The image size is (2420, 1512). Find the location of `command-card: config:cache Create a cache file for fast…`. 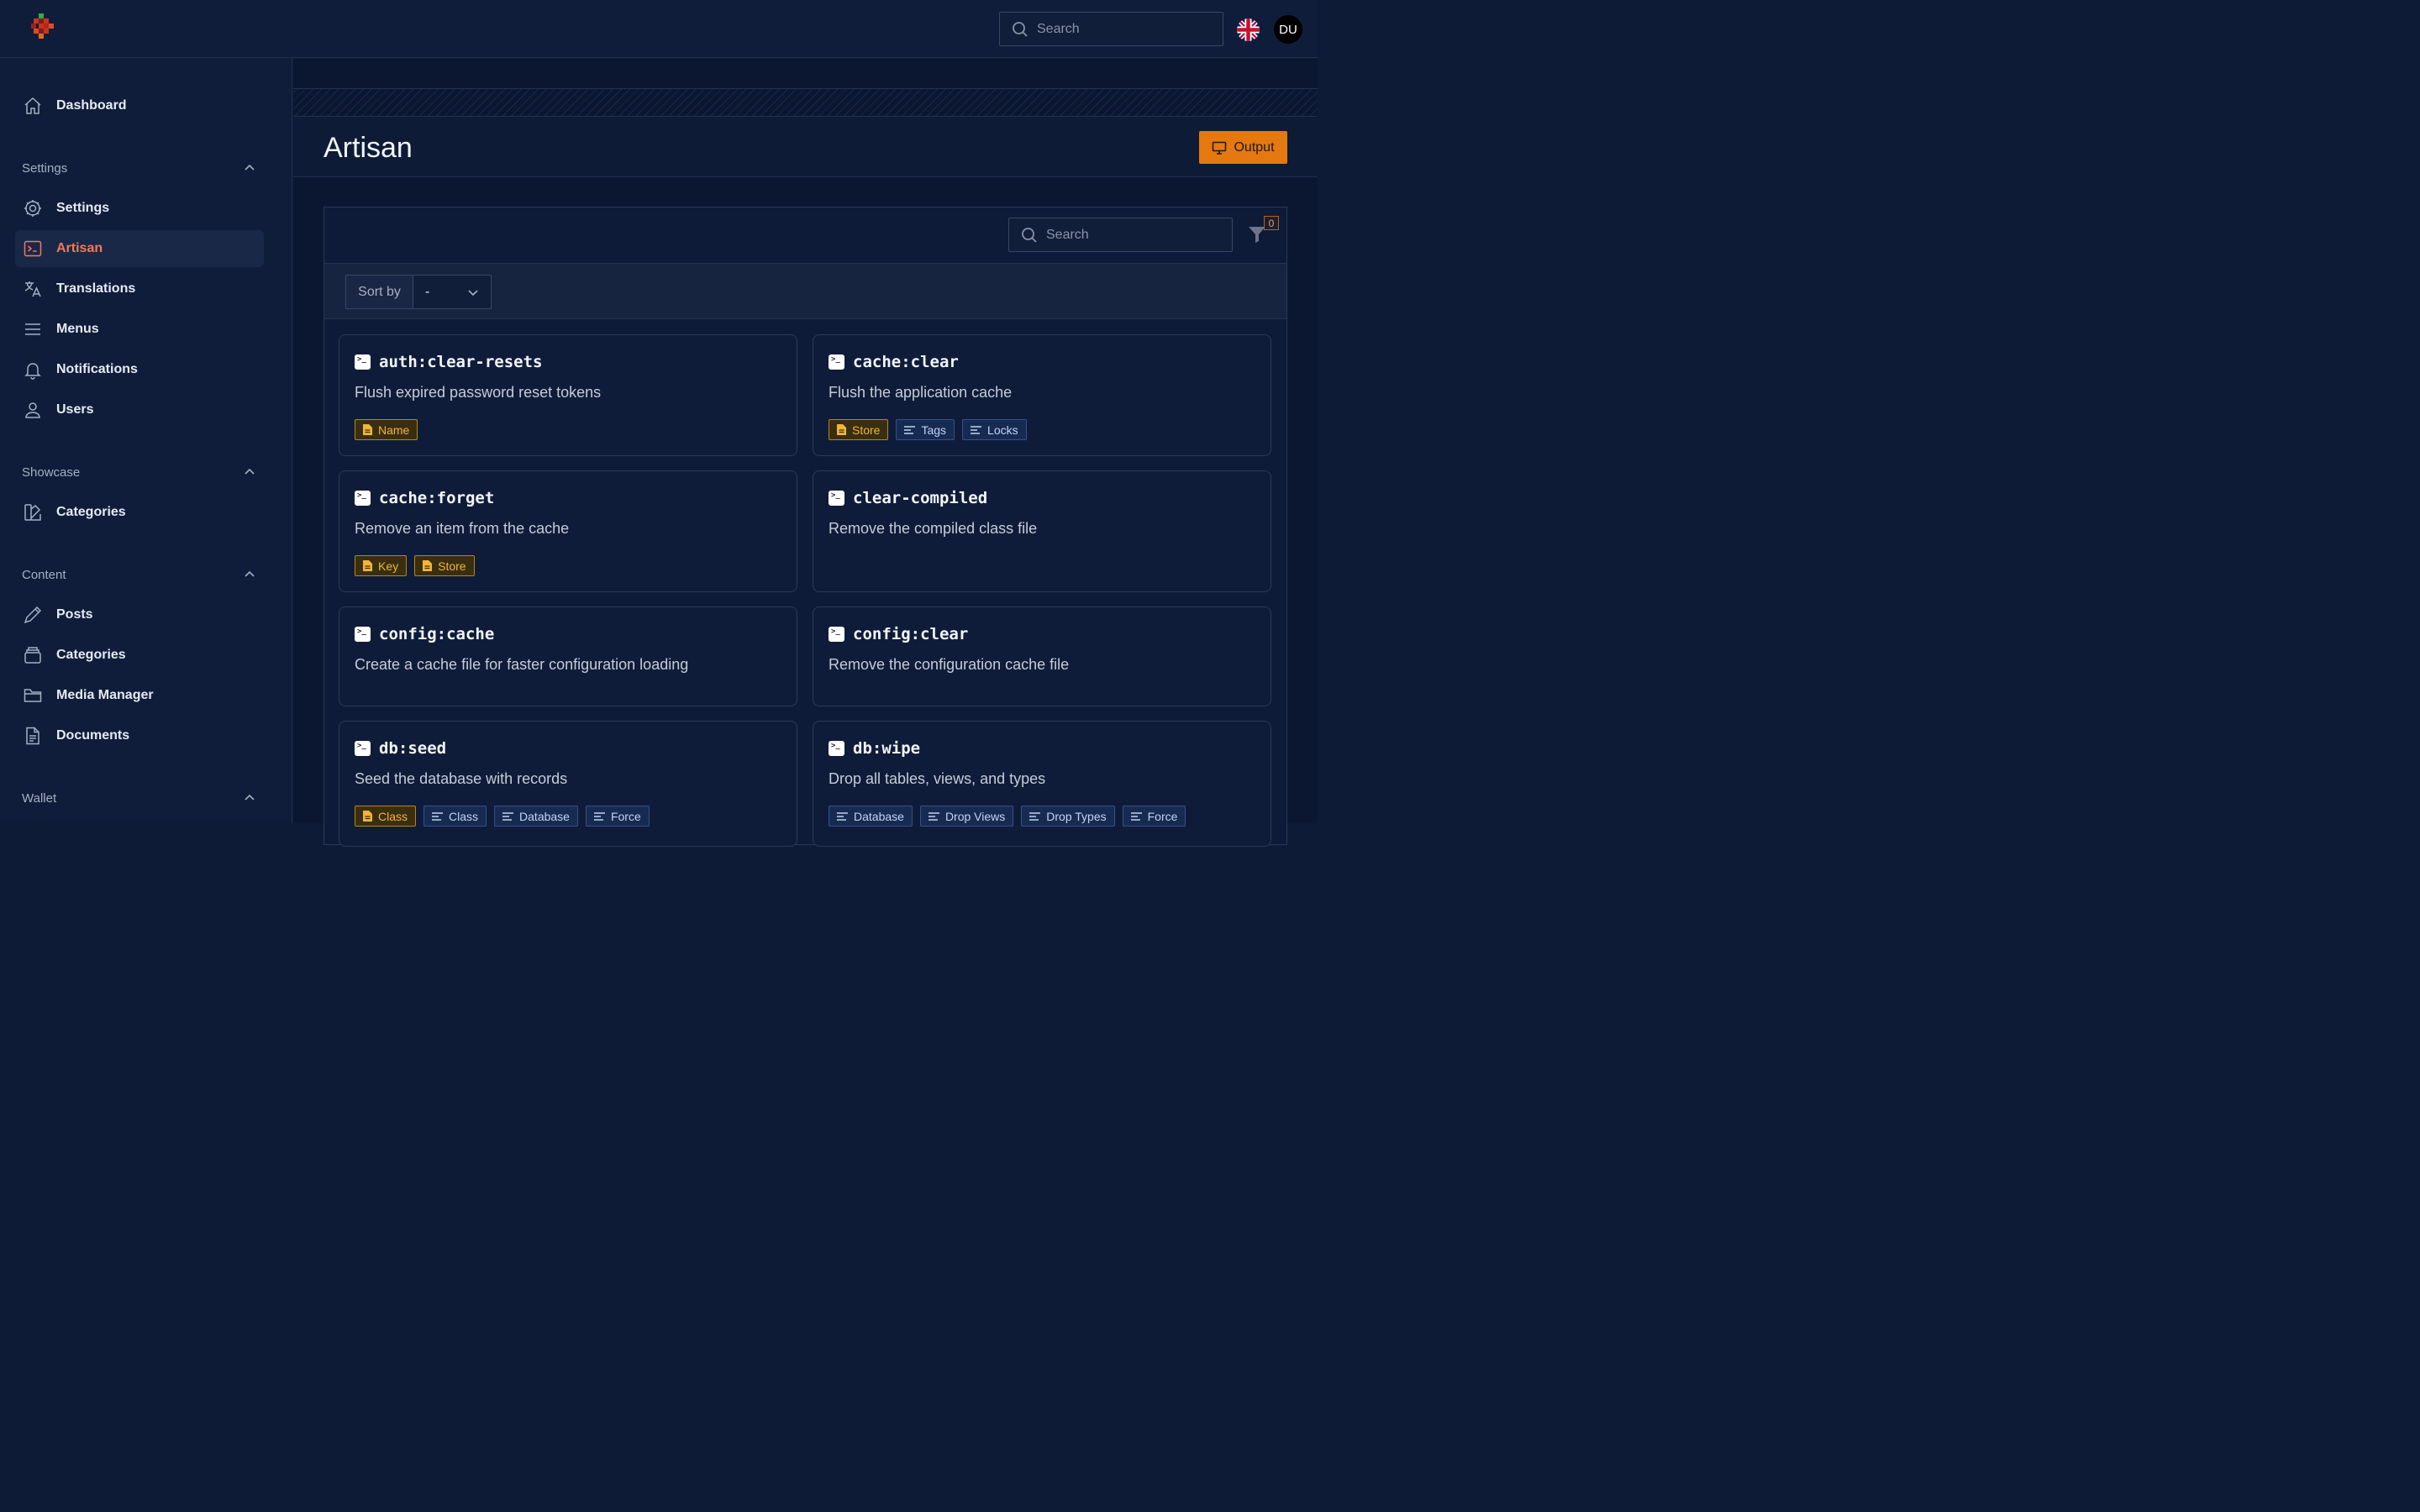

command-card: config:cache Create a cache file for fast… is located at coordinates (568, 656).